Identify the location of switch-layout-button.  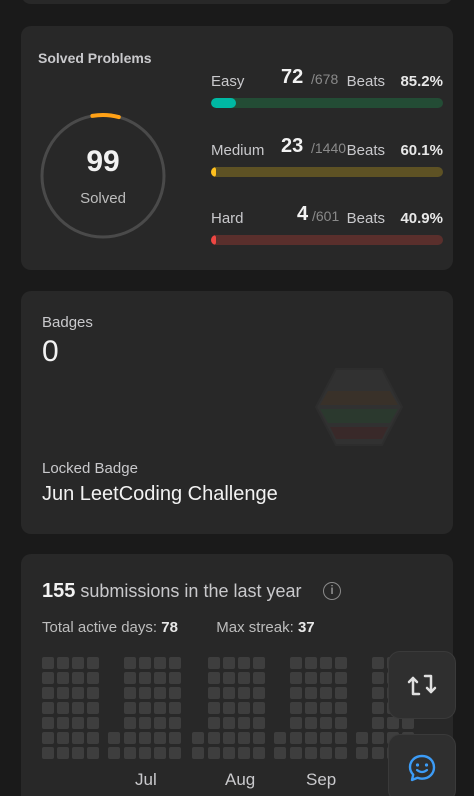
(422, 685).